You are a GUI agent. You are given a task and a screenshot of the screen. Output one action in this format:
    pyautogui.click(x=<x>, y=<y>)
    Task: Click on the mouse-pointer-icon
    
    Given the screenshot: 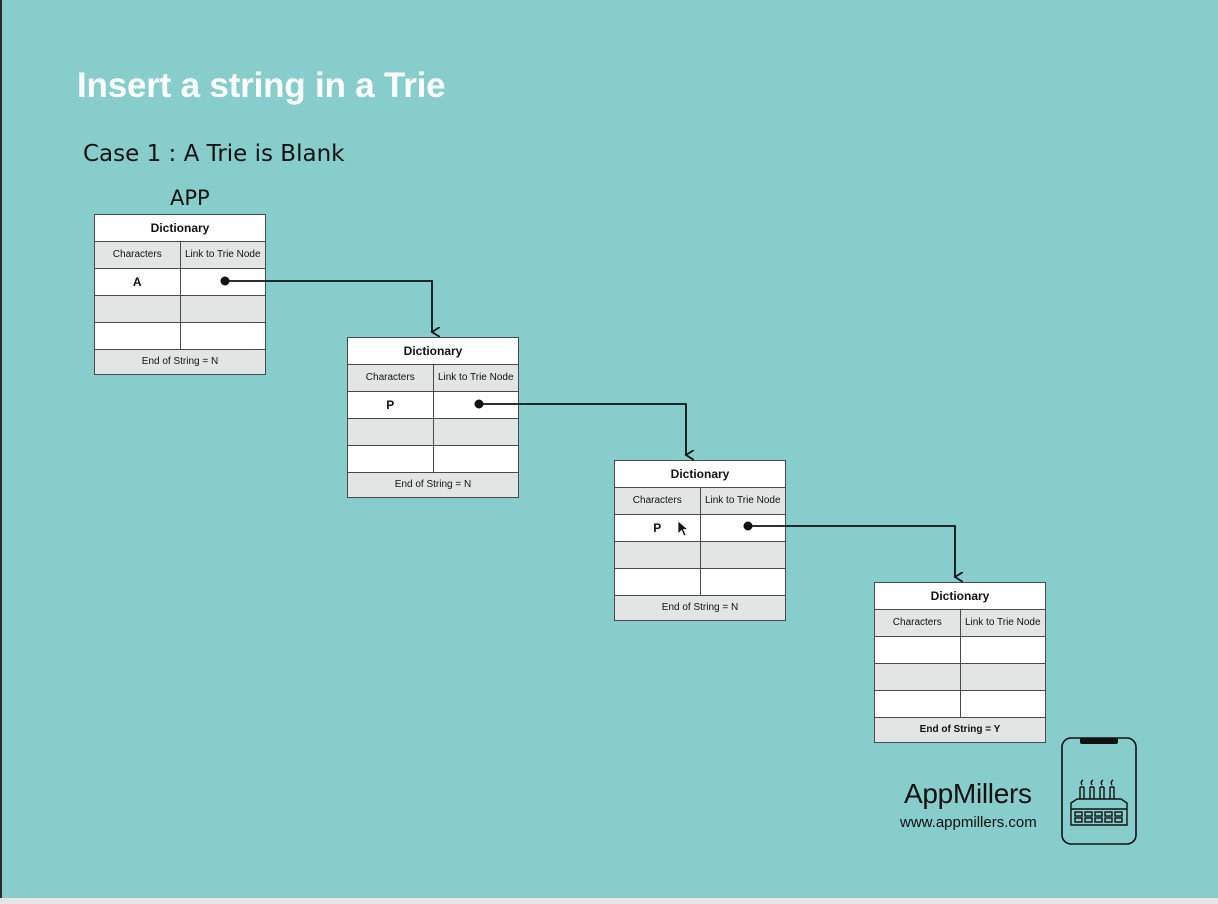 What is the action you would take?
    pyautogui.click(x=683, y=528)
    